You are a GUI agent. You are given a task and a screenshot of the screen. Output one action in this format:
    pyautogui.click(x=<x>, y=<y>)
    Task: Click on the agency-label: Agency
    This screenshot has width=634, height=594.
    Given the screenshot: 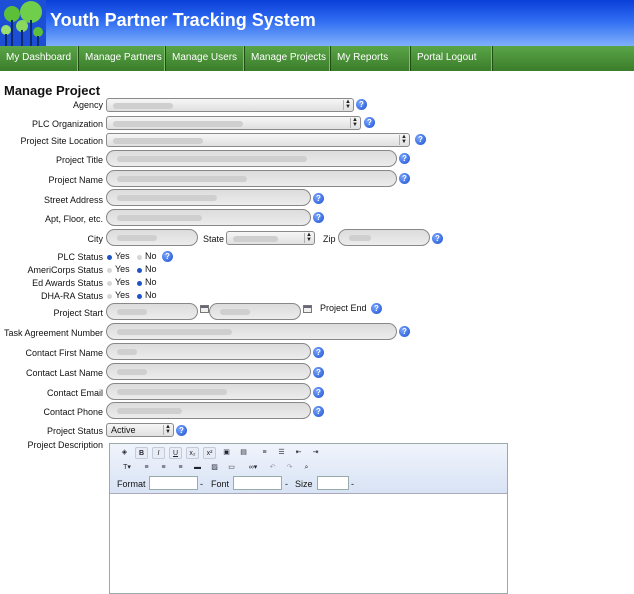 What is the action you would take?
    pyautogui.click(x=87, y=105)
    